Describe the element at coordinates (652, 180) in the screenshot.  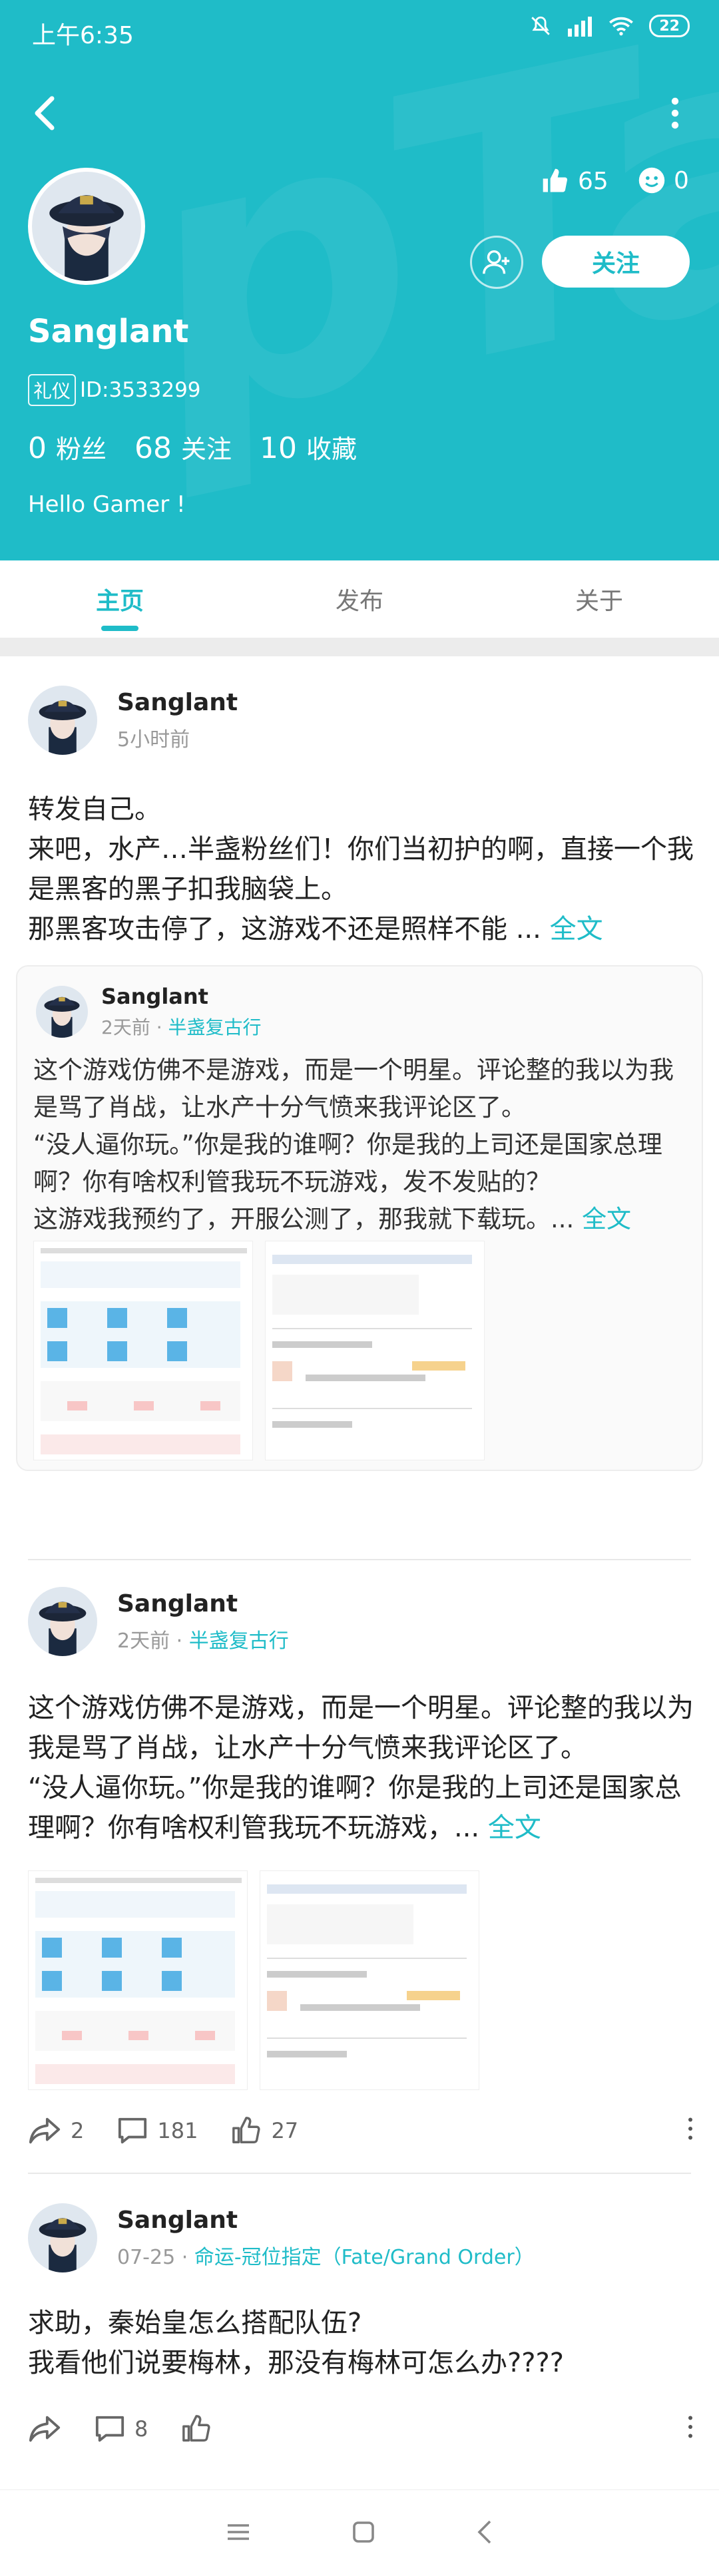
I see `smile-icon` at that location.